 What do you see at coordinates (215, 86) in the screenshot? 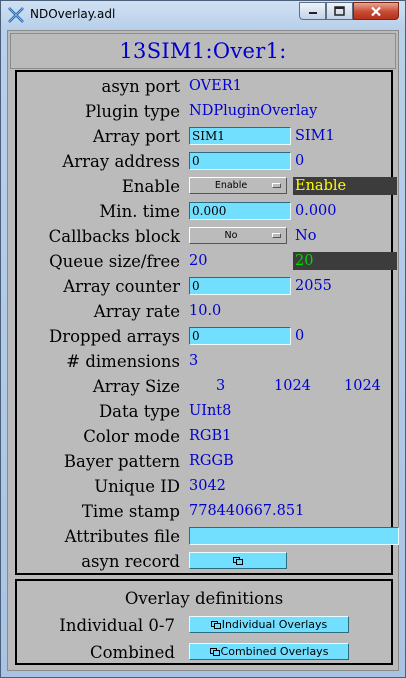
I see `asyn-port-value: OVER1` at bounding box center [215, 86].